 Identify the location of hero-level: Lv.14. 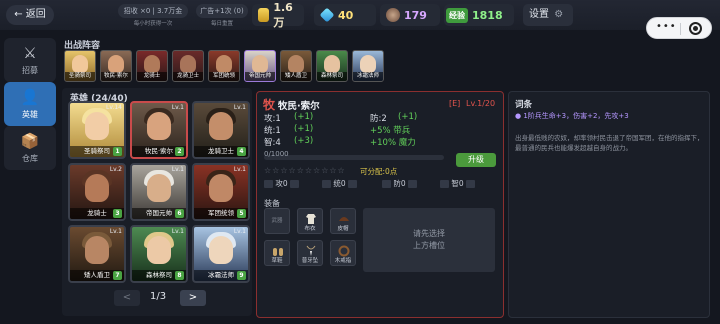
(114, 107).